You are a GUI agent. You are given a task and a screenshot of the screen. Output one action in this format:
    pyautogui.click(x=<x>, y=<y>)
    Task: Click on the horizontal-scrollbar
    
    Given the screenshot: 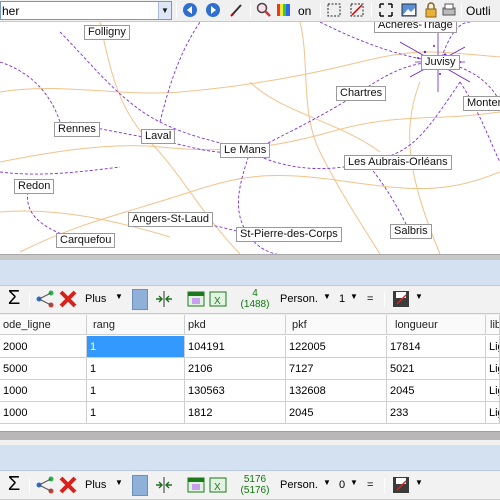 What is the action you would take?
    pyautogui.click(x=250, y=435)
    